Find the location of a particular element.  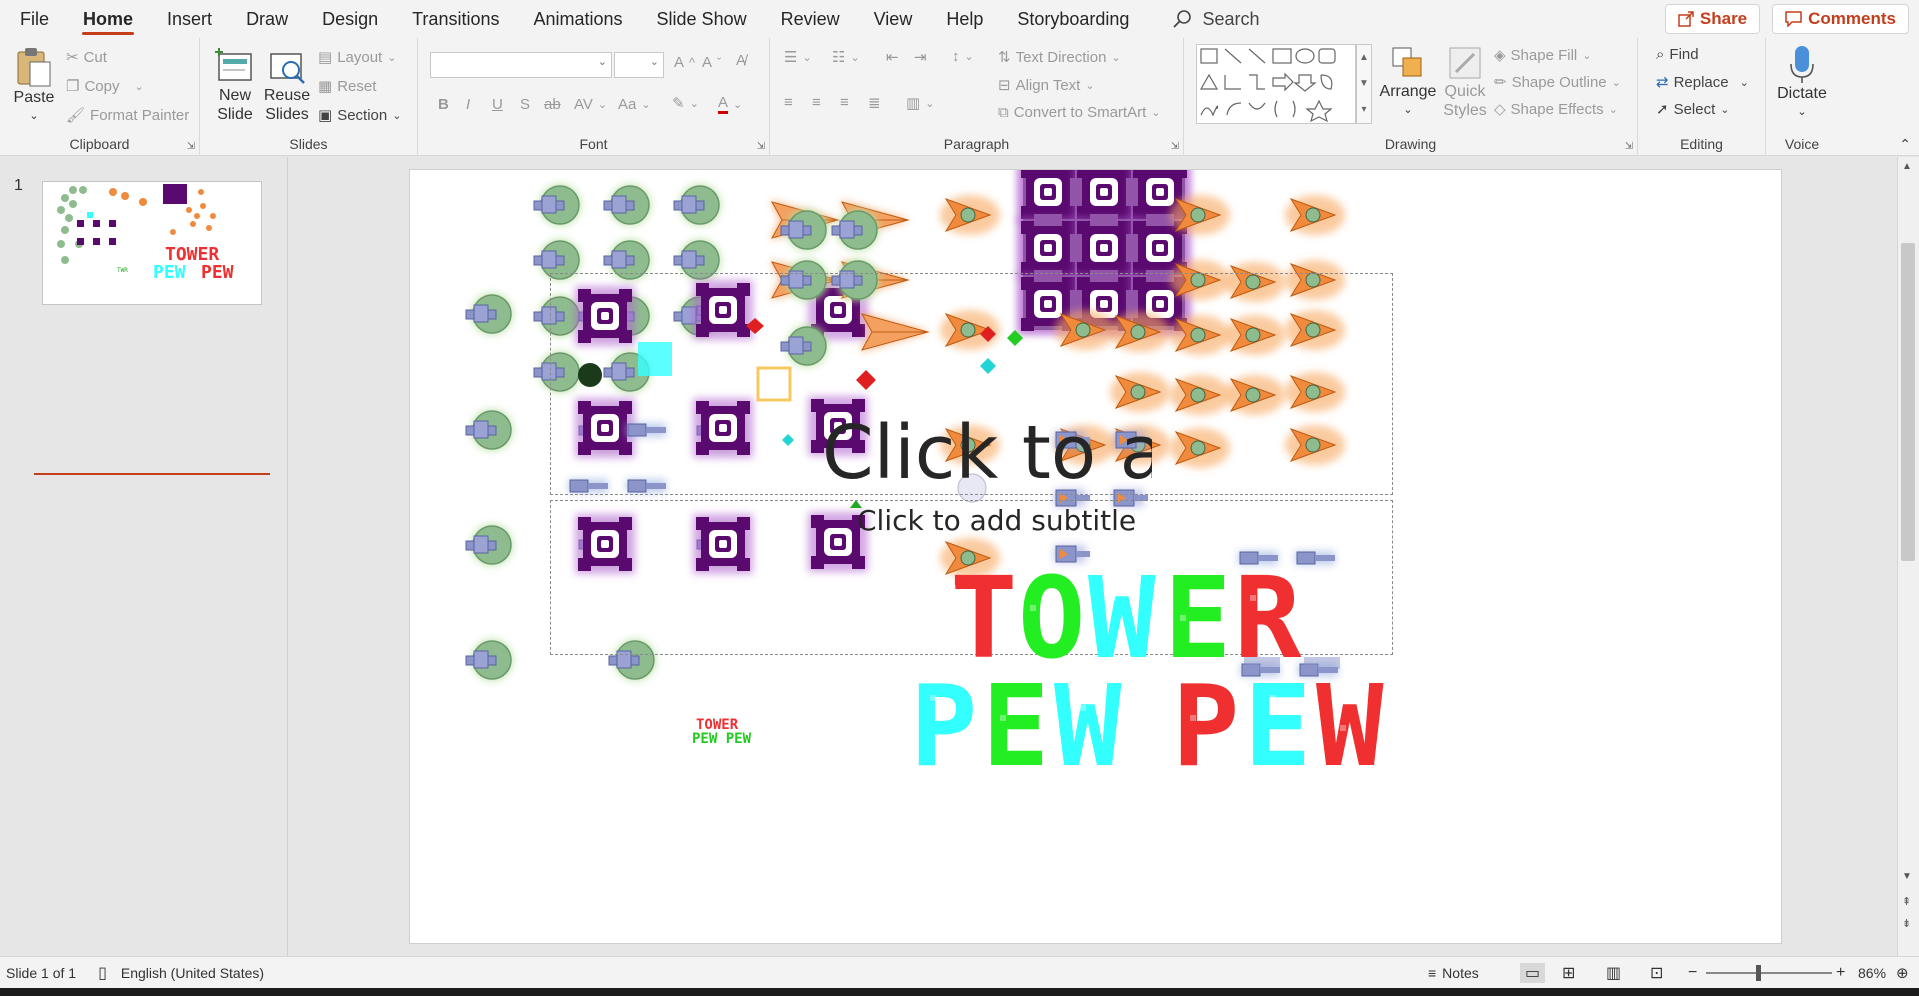

arrange-button: Arrange ⌄ is located at coordinates (1408, 82).